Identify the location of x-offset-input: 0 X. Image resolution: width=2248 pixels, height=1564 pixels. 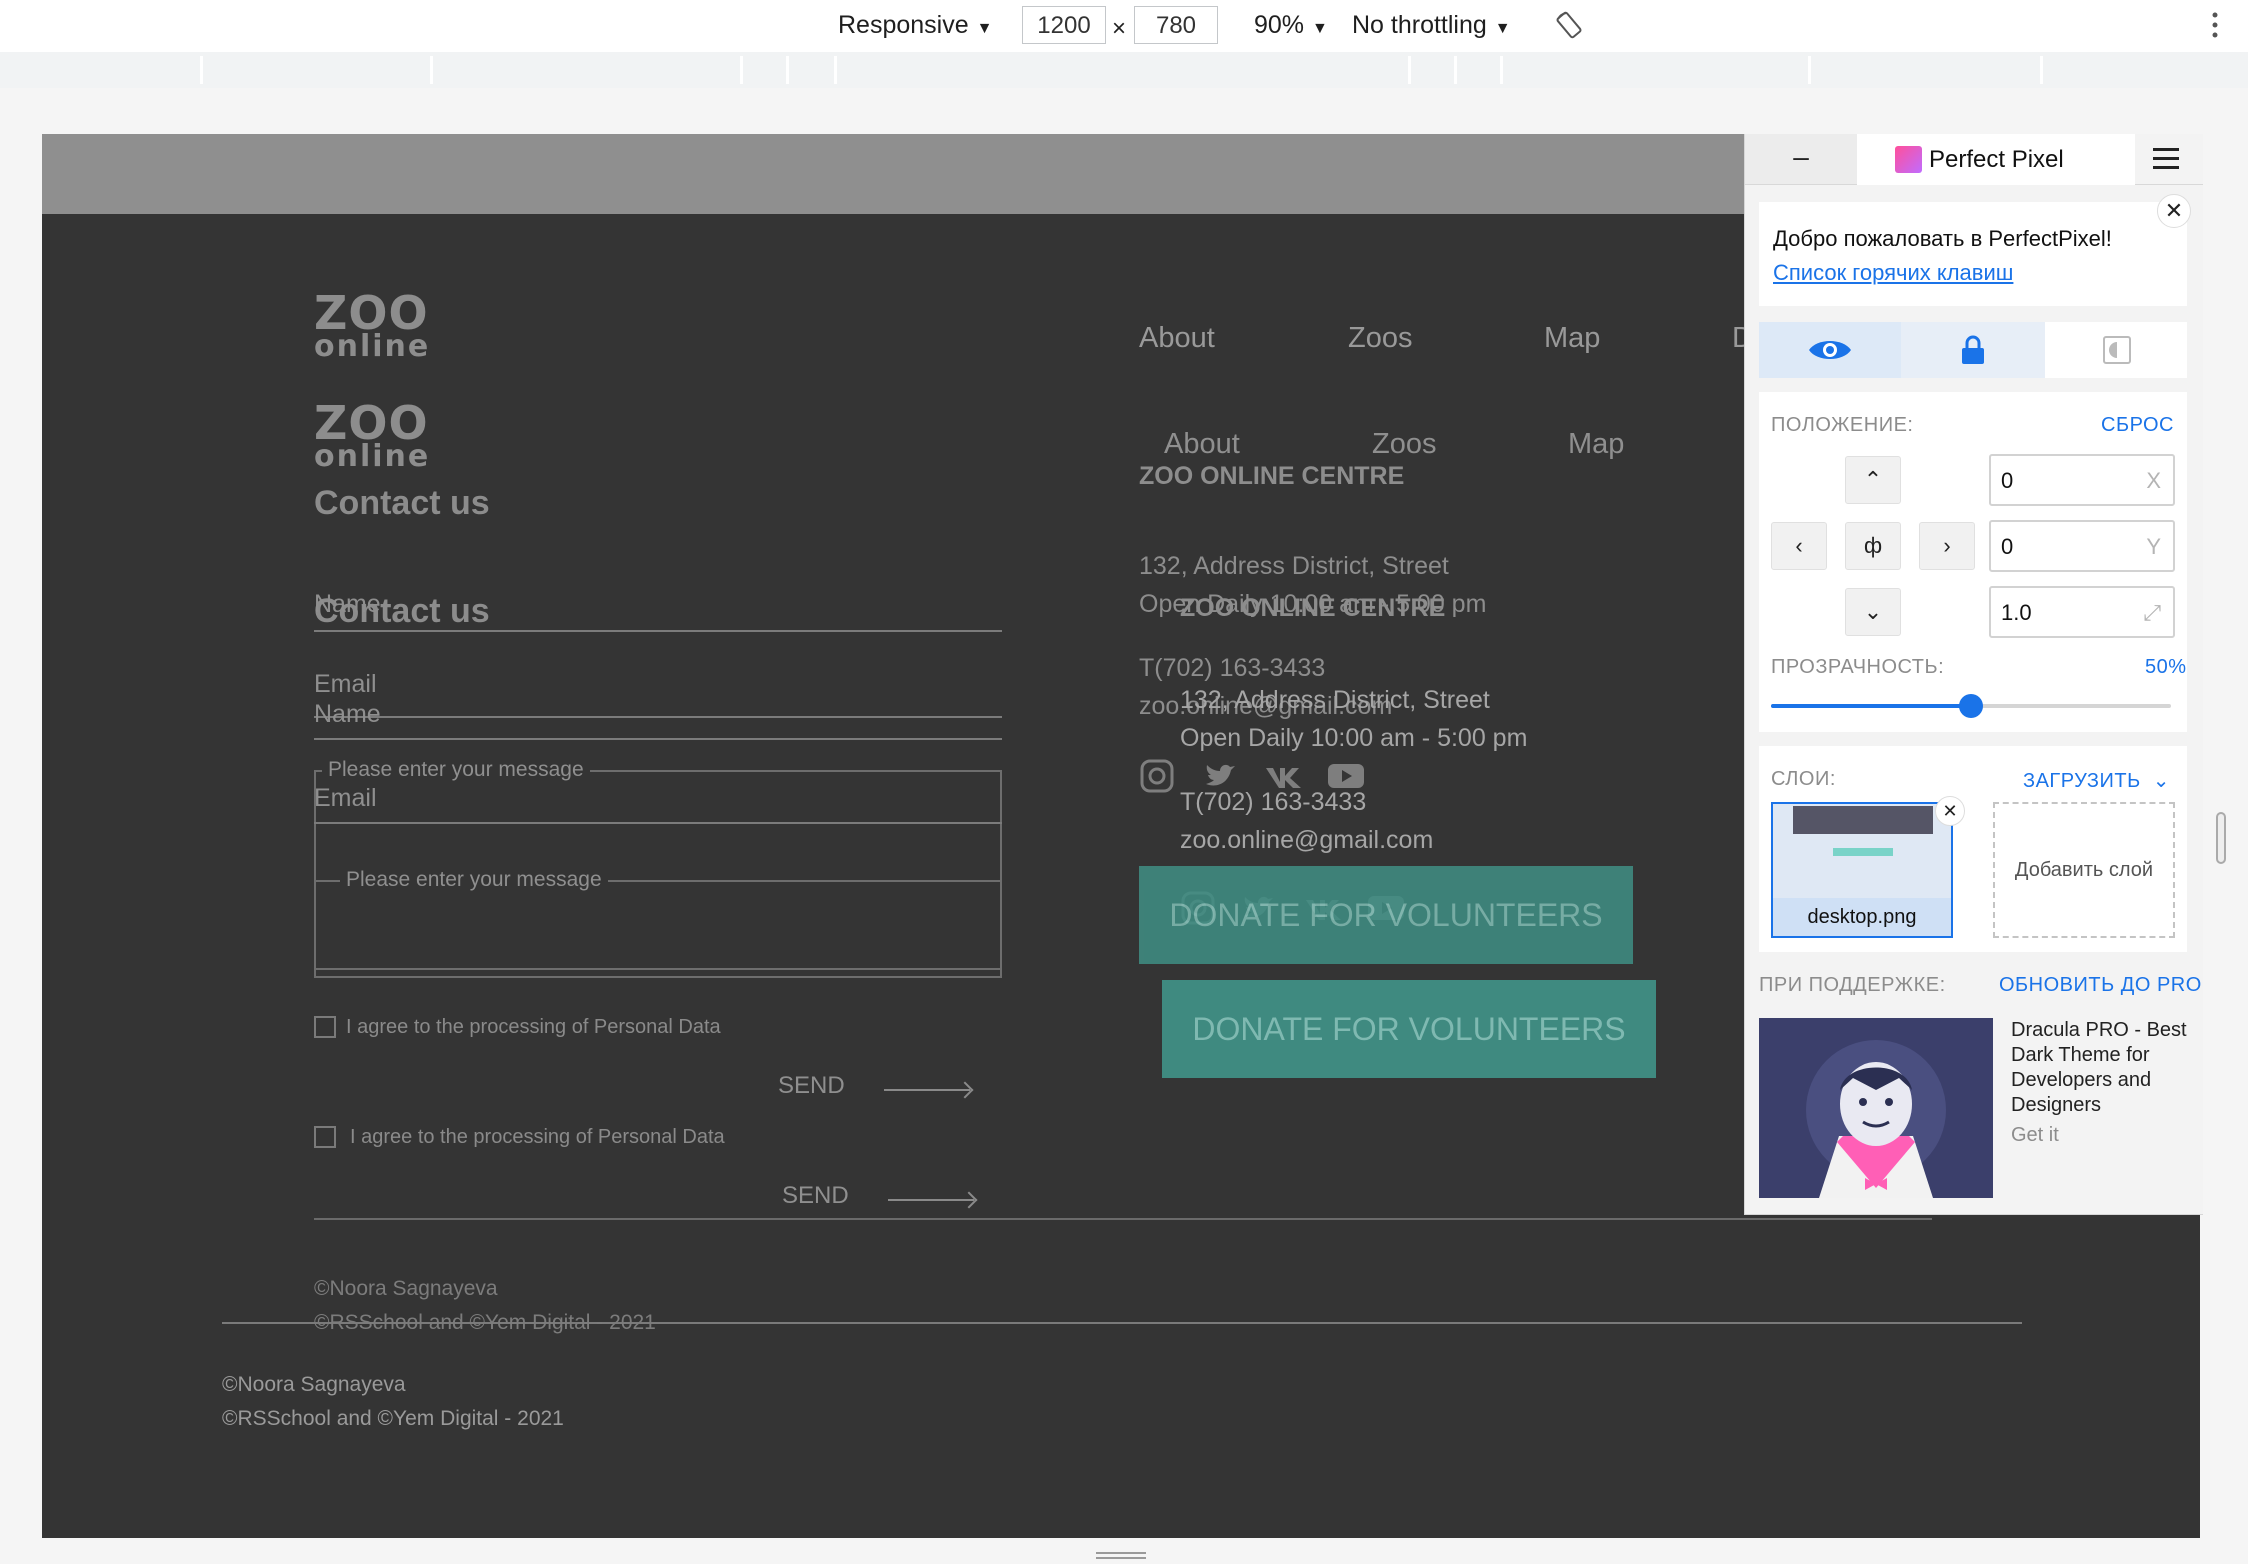
(2082, 480).